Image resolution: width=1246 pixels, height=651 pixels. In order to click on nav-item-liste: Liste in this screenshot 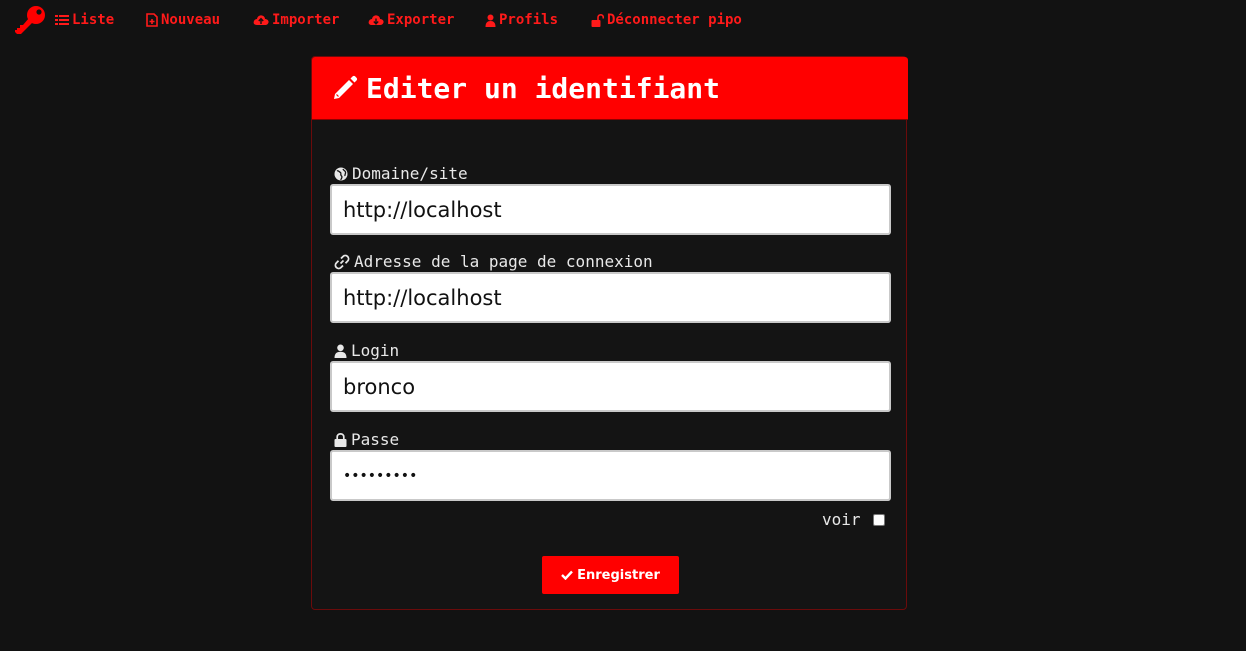, I will do `click(84, 20)`.